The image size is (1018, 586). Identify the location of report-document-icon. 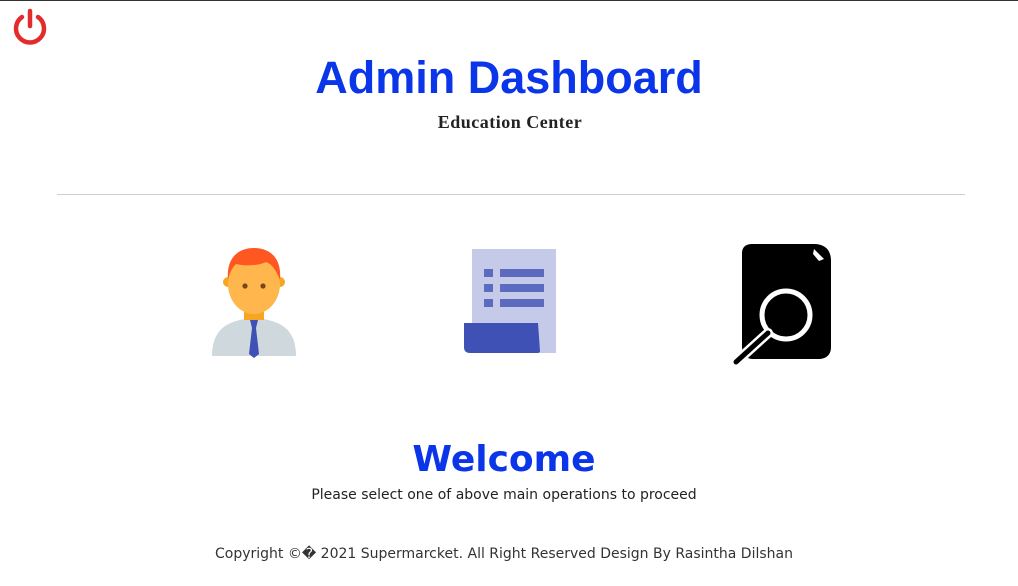
(510, 301).